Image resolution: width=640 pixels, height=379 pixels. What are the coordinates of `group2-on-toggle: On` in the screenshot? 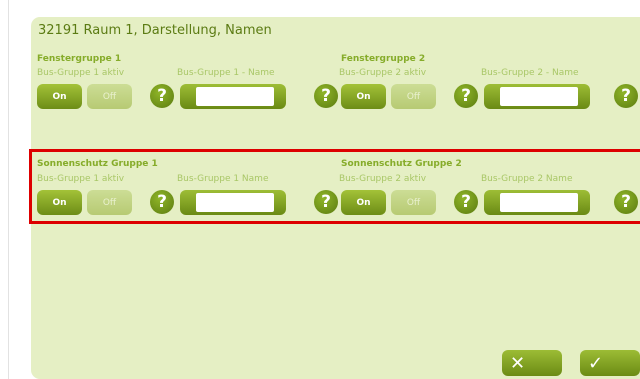 It's located at (363, 96).